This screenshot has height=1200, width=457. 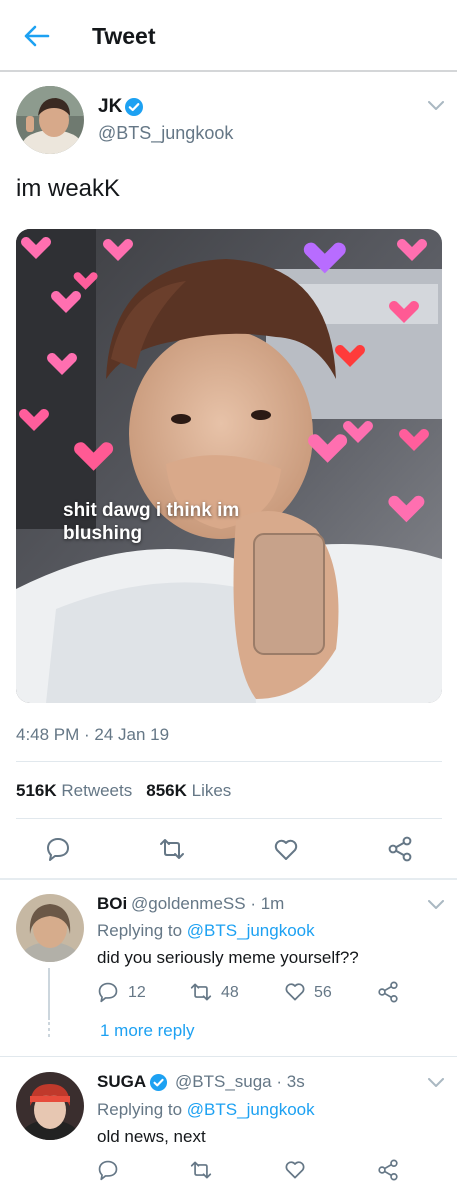 I want to click on retweets-count: 516K, so click(x=36, y=790).